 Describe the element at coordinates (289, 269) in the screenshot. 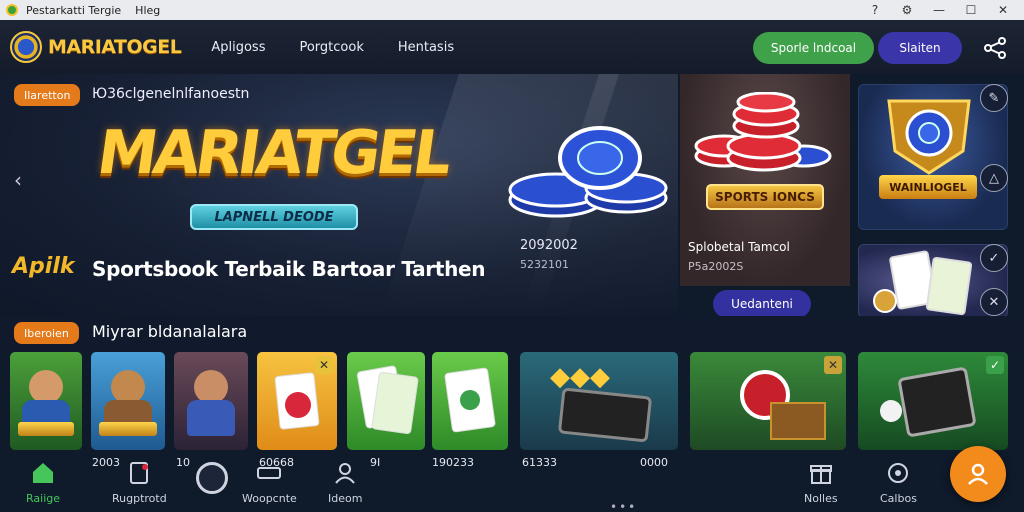

I see `hero-headline: Sportsbook Terbaik Bartoar Tarthen` at that location.